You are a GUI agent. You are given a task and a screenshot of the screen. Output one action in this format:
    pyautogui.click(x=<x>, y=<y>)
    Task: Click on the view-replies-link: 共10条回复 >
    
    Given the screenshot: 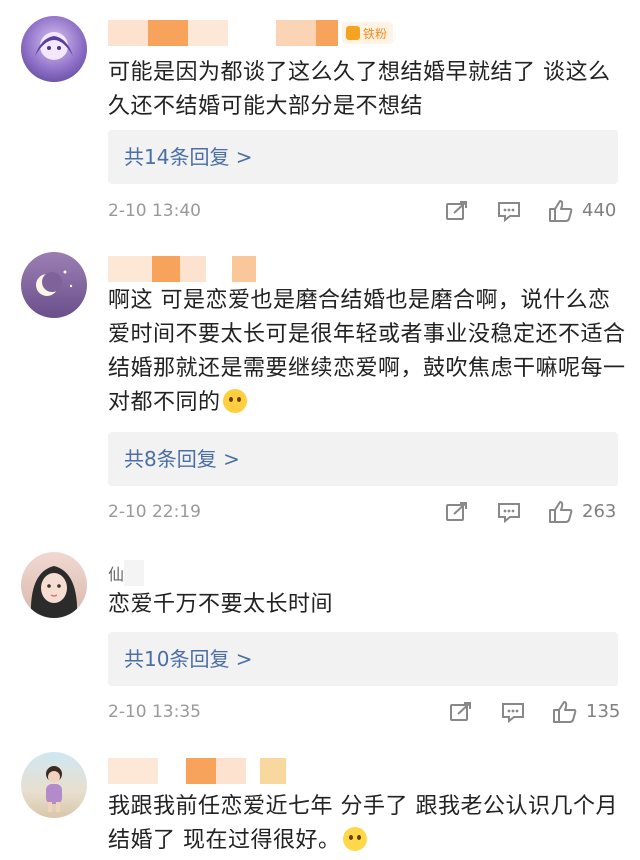 What is the action you would take?
    pyautogui.click(x=188, y=659)
    